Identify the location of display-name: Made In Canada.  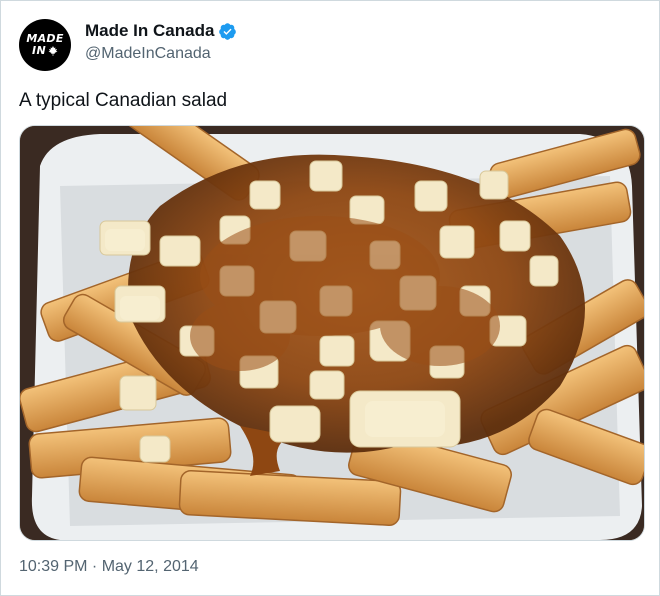
(149, 31).